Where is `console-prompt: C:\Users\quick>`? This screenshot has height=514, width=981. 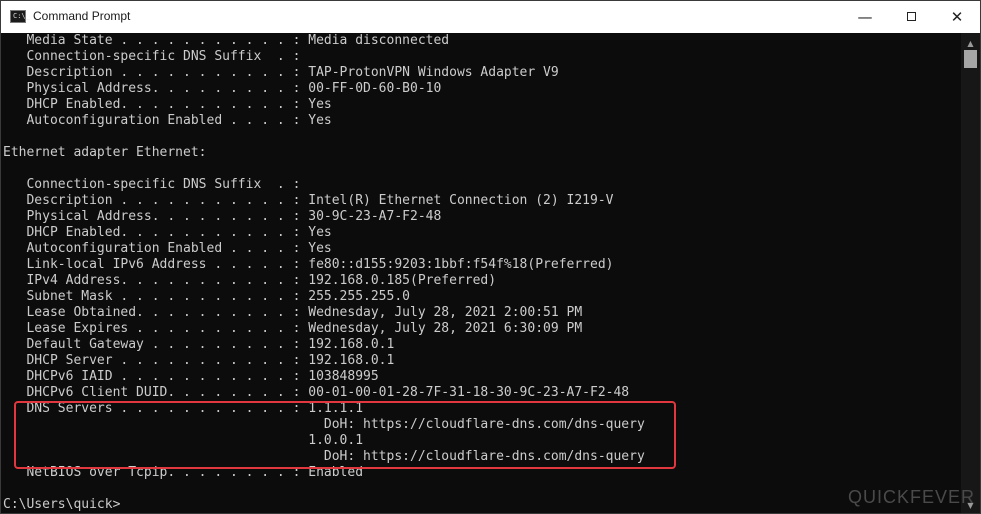
console-prompt: C:\Users\quick> is located at coordinates (62, 504).